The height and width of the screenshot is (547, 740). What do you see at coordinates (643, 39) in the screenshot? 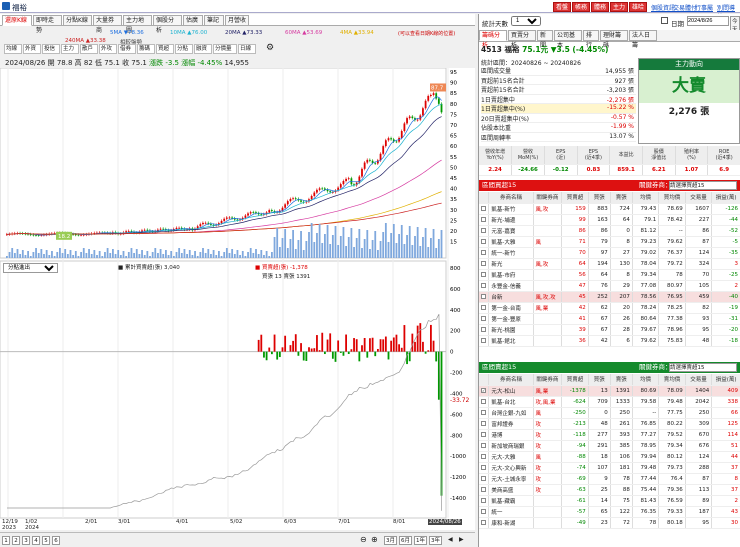
I see `right-tab: 法人日籌` at bounding box center [643, 39].